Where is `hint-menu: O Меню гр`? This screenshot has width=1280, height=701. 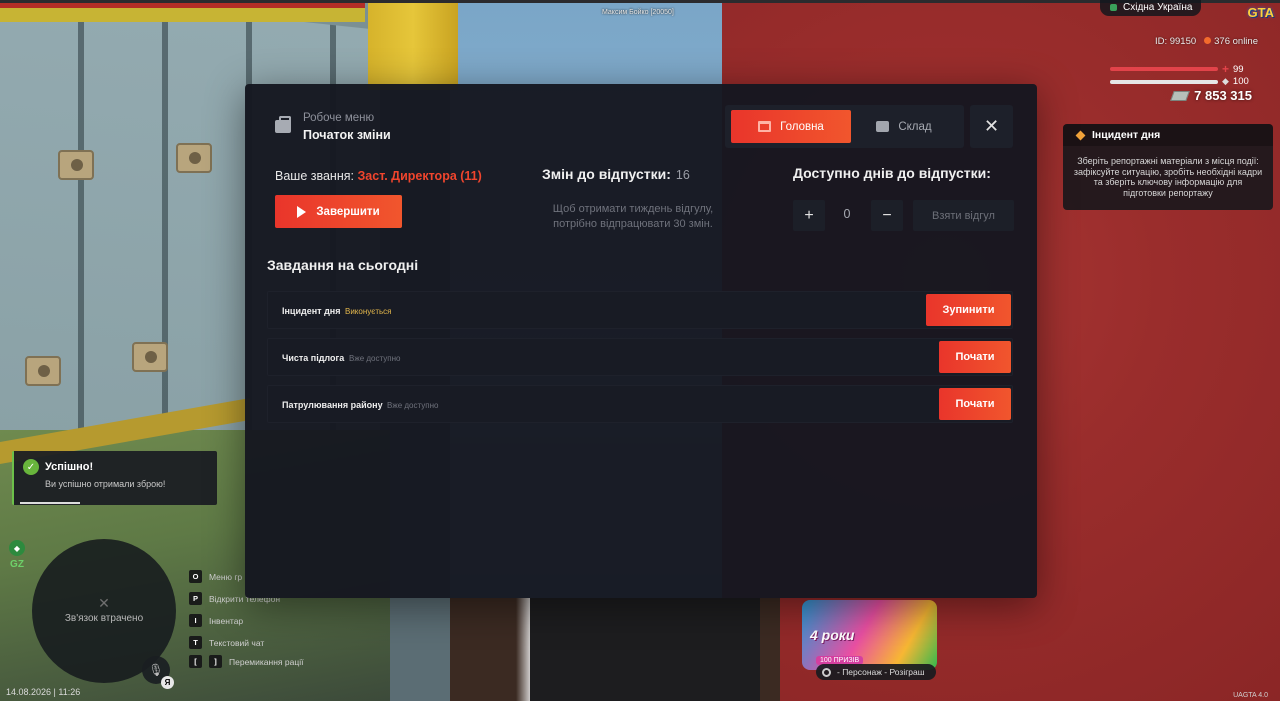
hint-menu: O Меню гр is located at coordinates (215, 576).